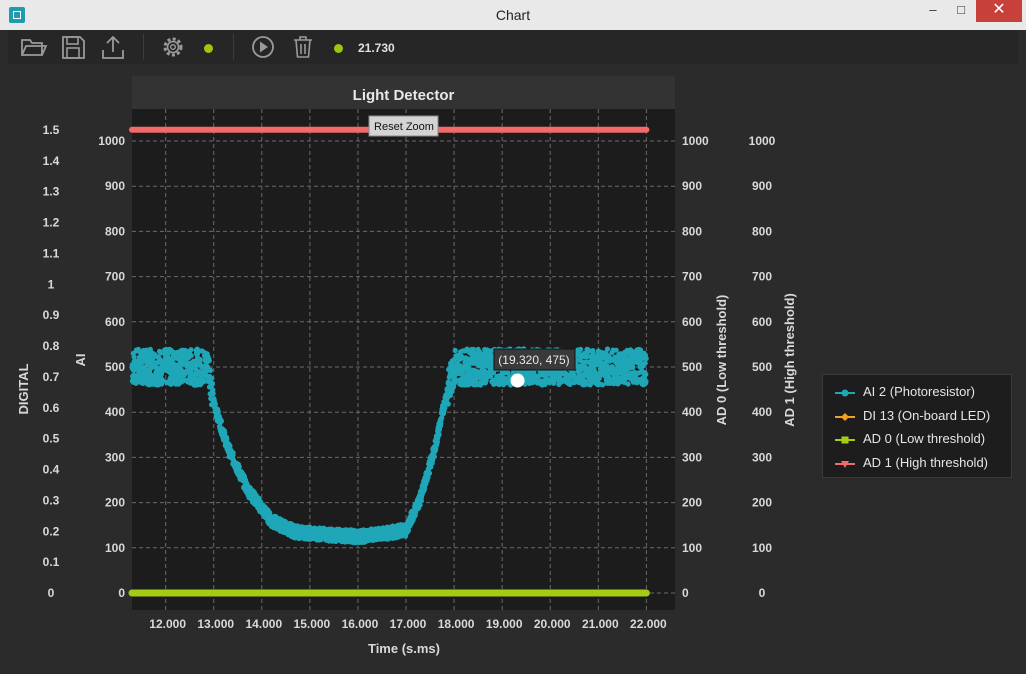  I want to click on window-title: Chart, so click(513, 15).